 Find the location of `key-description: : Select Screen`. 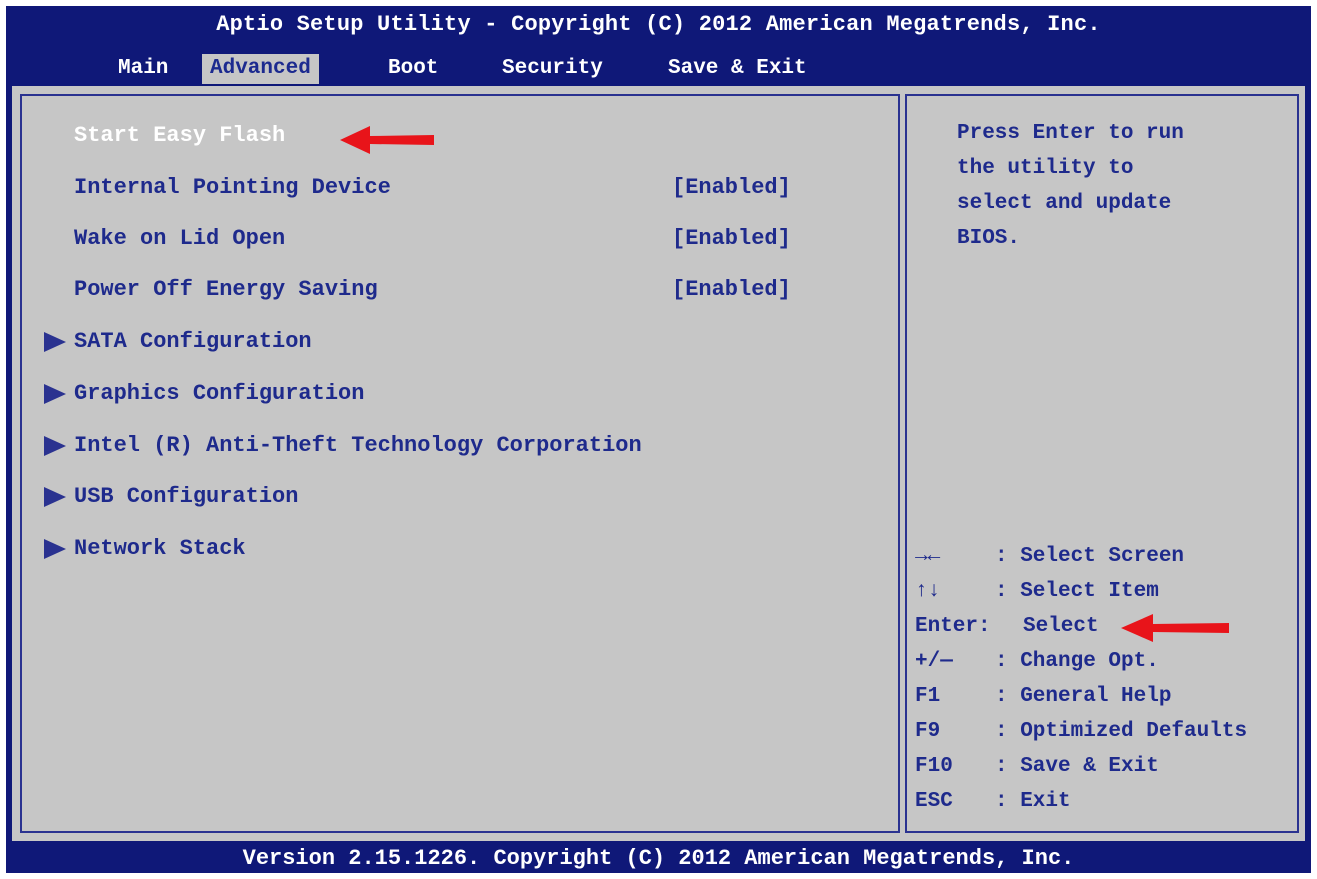

key-description: : Select Screen is located at coordinates (1090, 556).